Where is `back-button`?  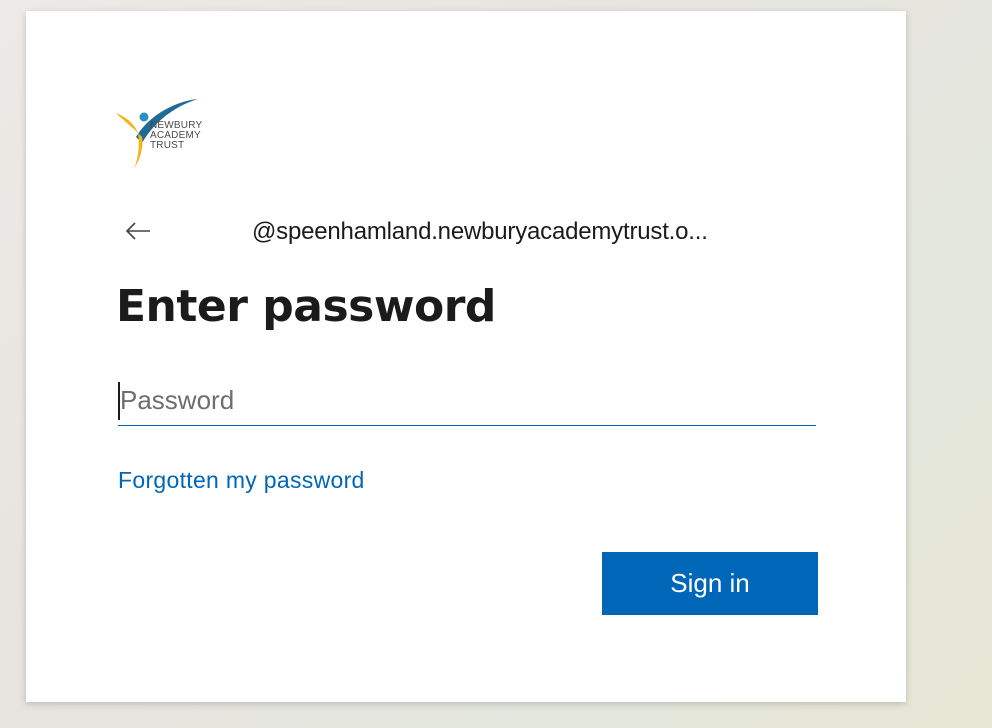 back-button is located at coordinates (138, 231).